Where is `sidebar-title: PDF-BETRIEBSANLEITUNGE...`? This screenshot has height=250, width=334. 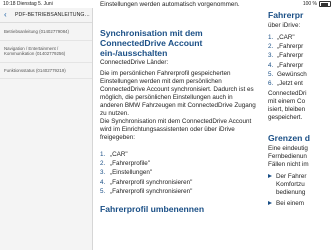
sidebar-title: PDF-BETRIEBSANLEITUNGE... is located at coordinates (52, 15).